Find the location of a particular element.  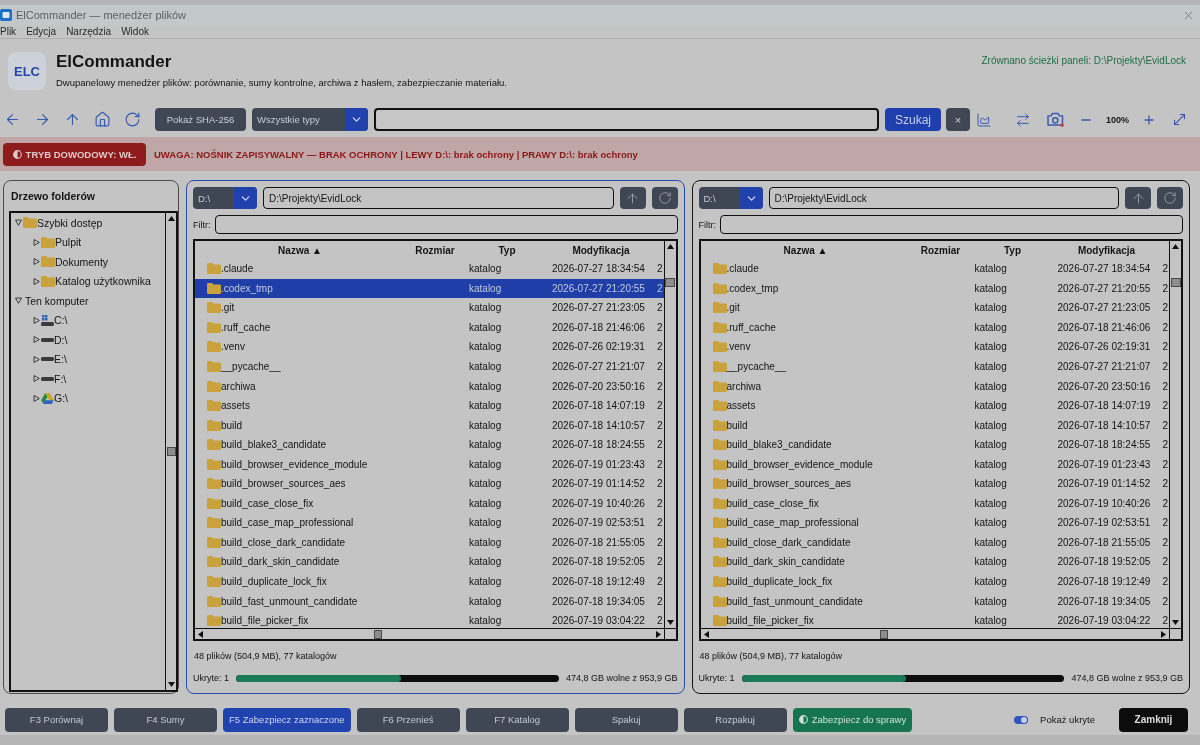

type-dropdown: Wszystkie typy is located at coordinates (310, 119).